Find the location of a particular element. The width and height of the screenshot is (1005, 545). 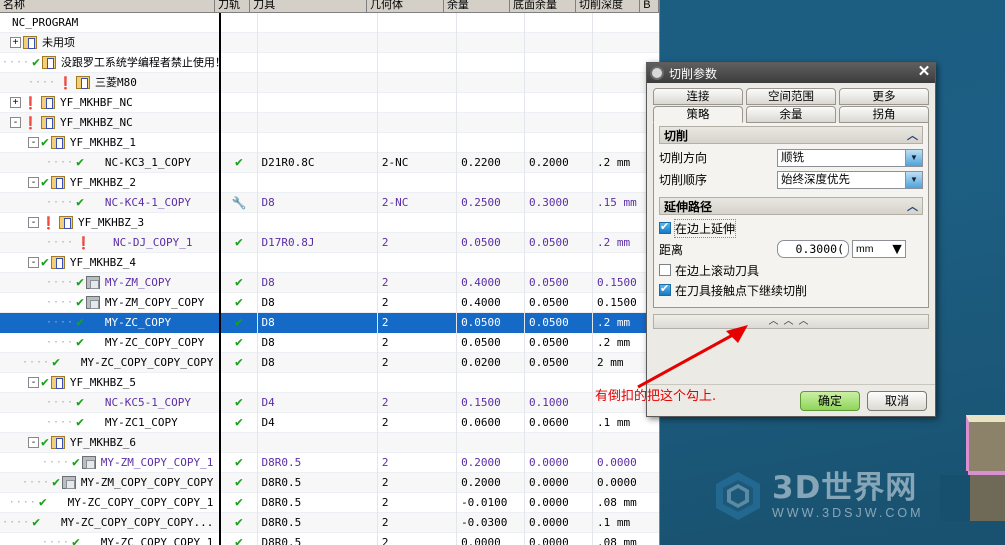

column-header-path: 刀轨 is located at coordinates (232, 6).